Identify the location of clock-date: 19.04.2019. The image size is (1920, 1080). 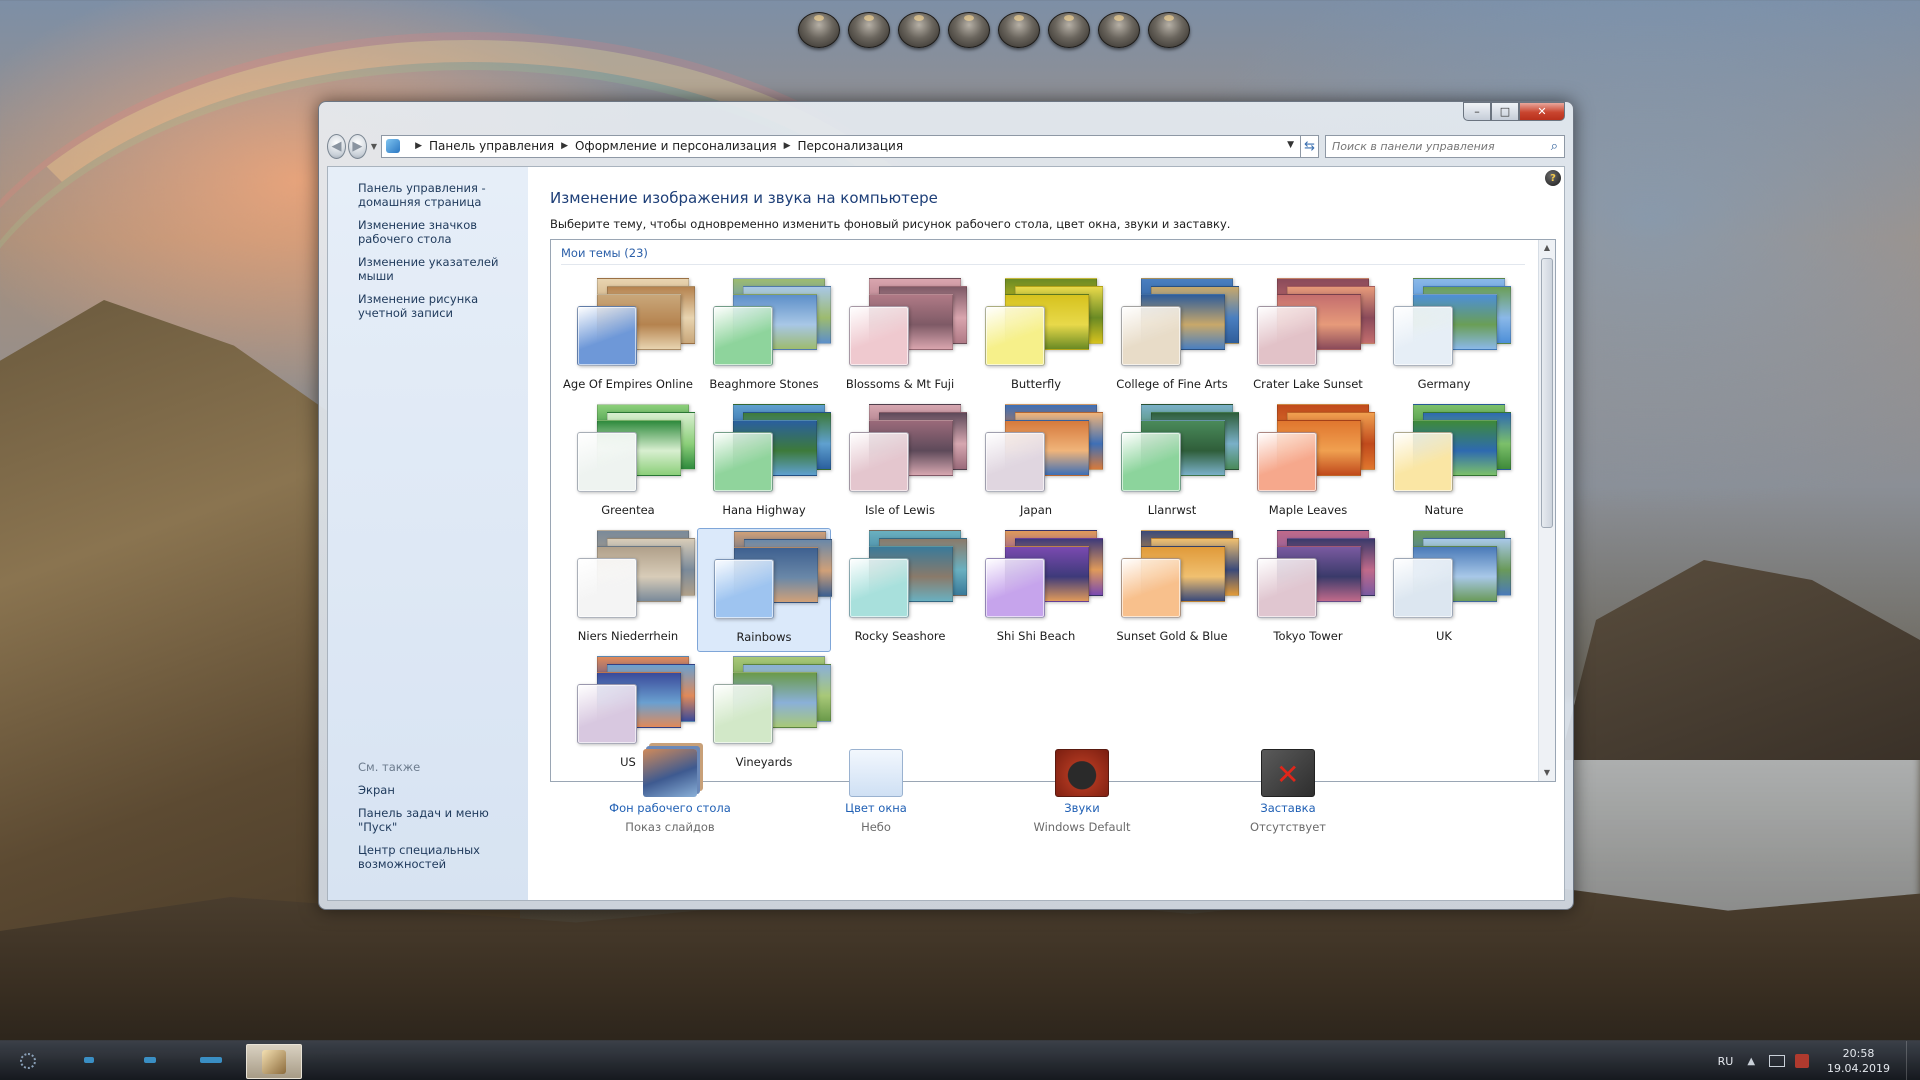
(1858, 1068).